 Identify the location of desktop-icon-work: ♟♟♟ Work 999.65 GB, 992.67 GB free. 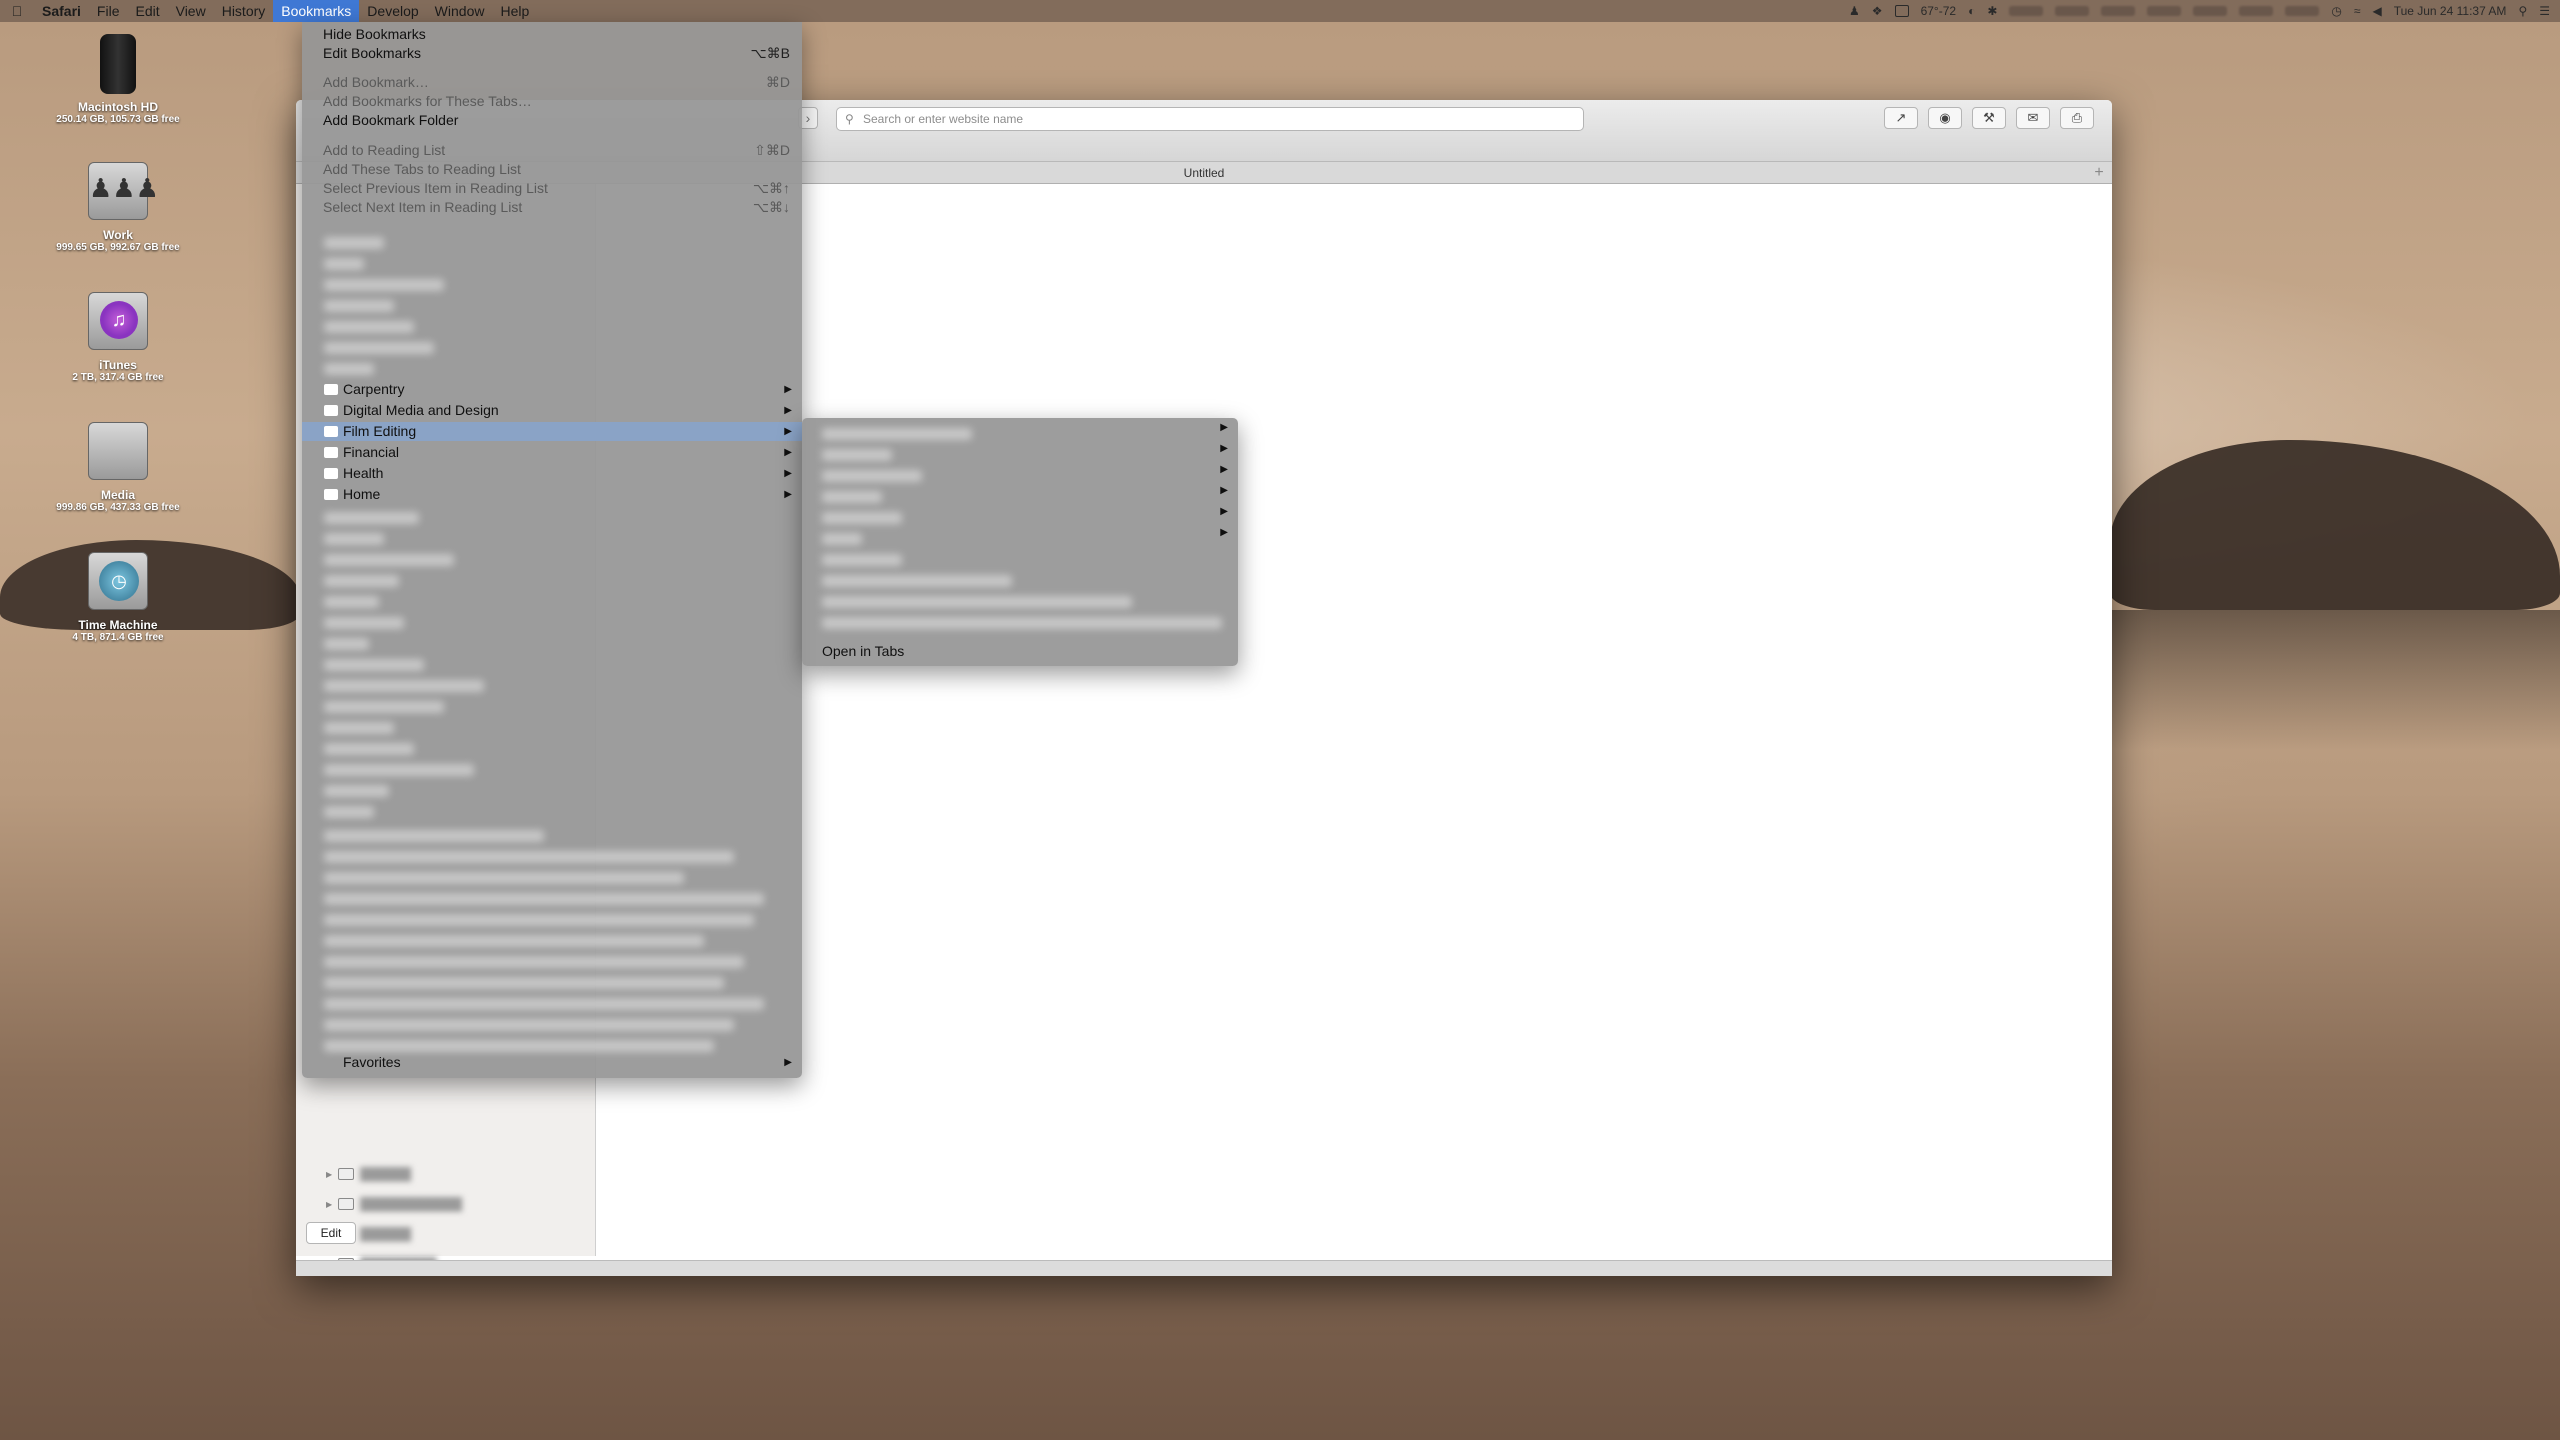
(118, 207).